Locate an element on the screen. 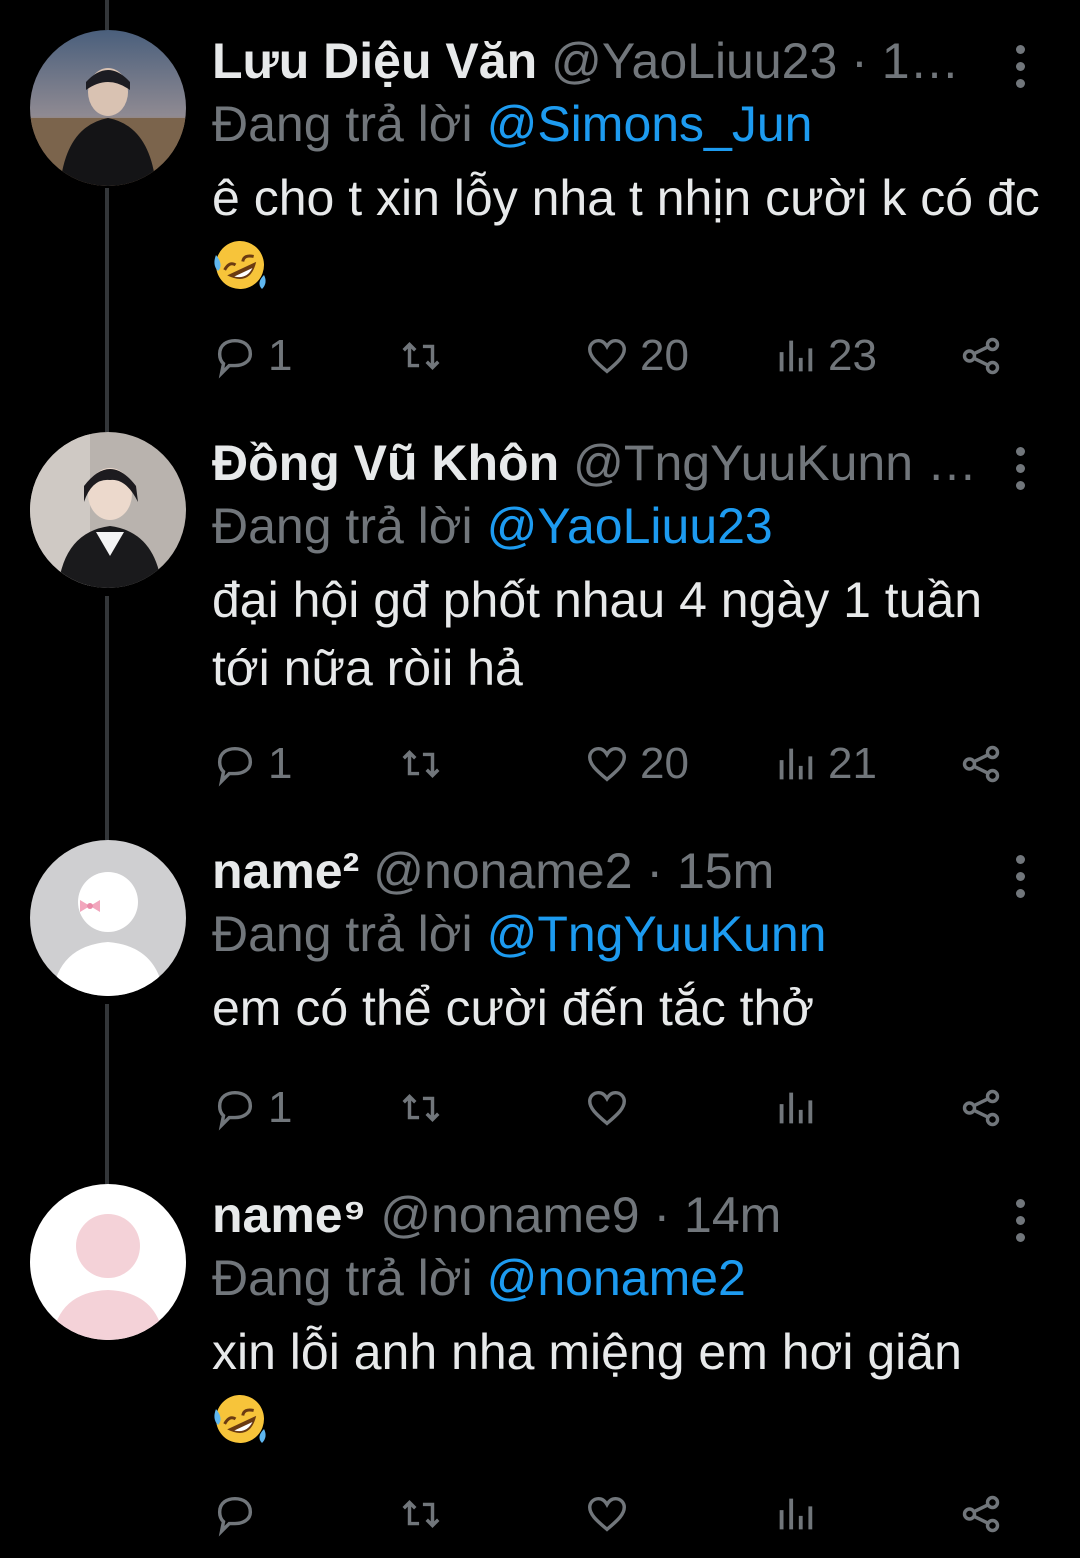 This screenshot has width=1080, height=1558. tweet-text: ê cho t xin lỗy nha t nhịn cười k có đc is located at coordinates (626, 232).